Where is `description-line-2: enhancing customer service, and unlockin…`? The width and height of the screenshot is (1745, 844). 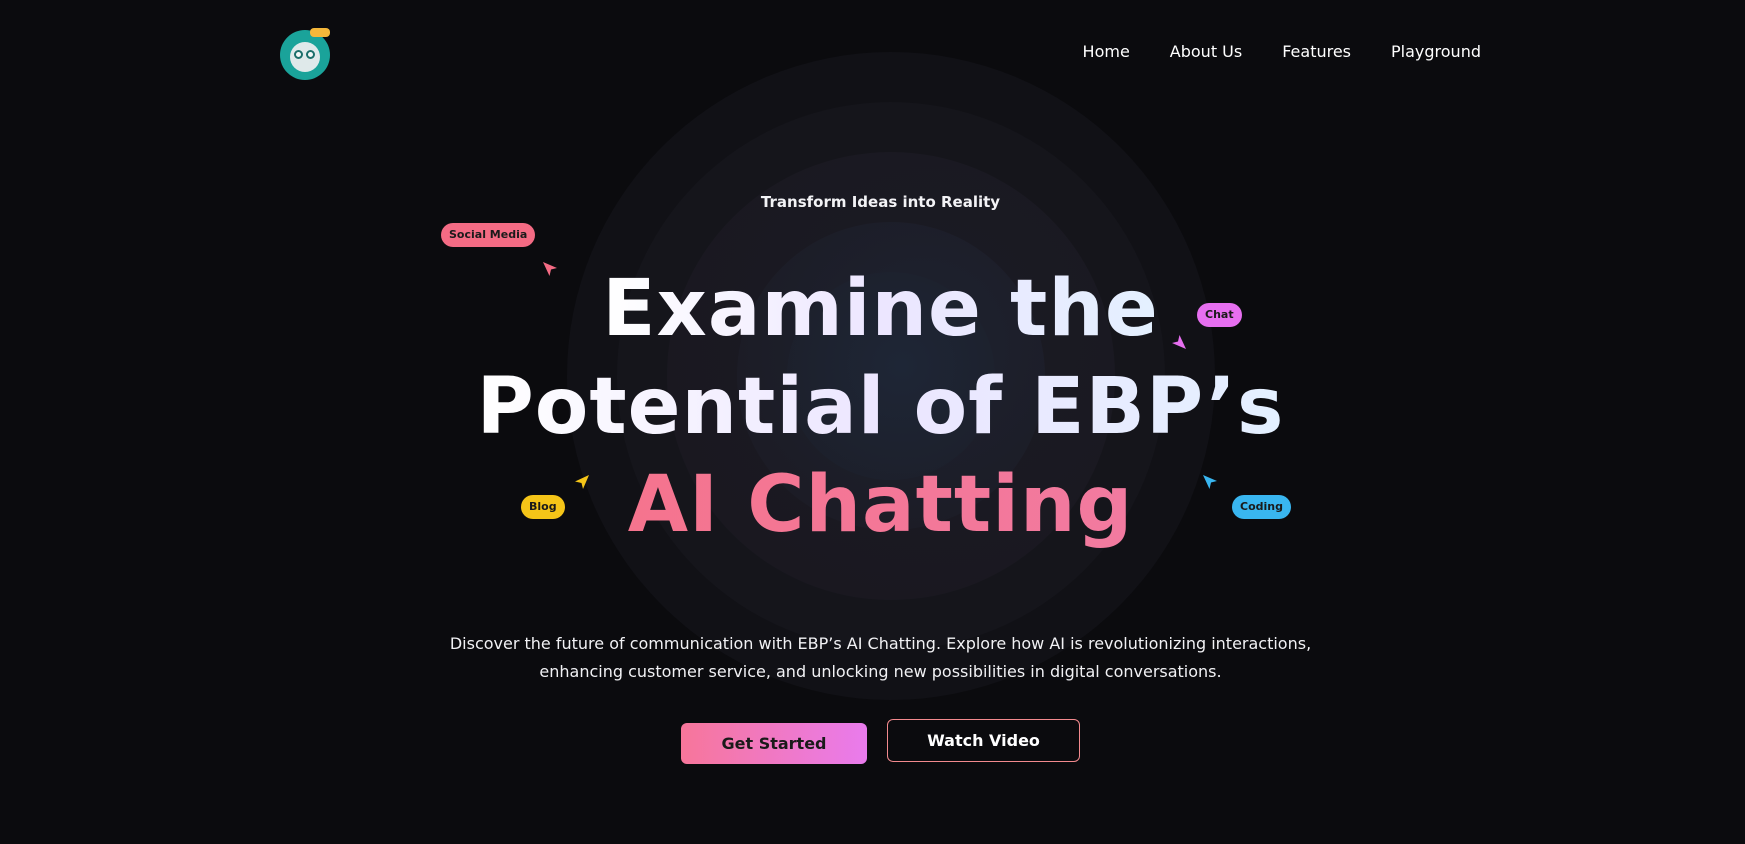 description-line-2: enhancing customer service, and unlockin… is located at coordinates (880, 671).